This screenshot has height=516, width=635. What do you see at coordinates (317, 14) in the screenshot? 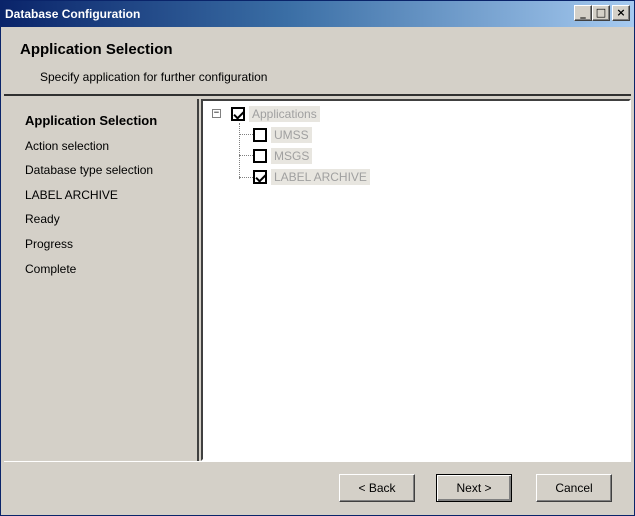
I see `title-bar: Database Configuration _ □ ×` at bounding box center [317, 14].